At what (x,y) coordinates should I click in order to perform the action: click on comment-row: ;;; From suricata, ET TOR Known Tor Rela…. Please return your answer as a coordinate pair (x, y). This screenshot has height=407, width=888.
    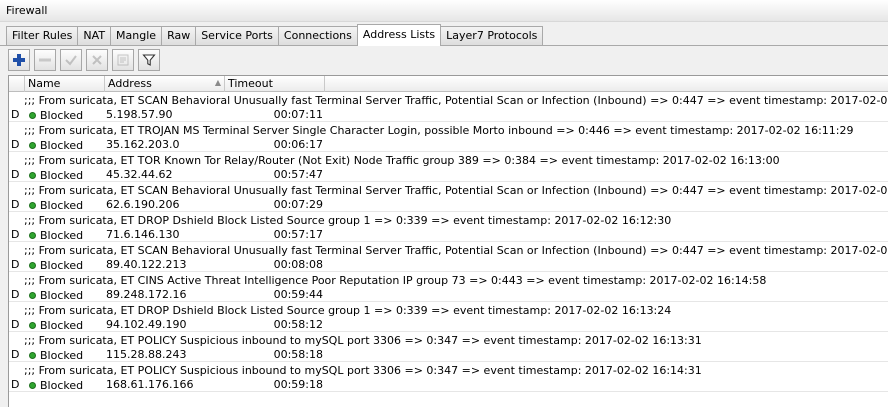
    Looking at the image, I should click on (448, 159).